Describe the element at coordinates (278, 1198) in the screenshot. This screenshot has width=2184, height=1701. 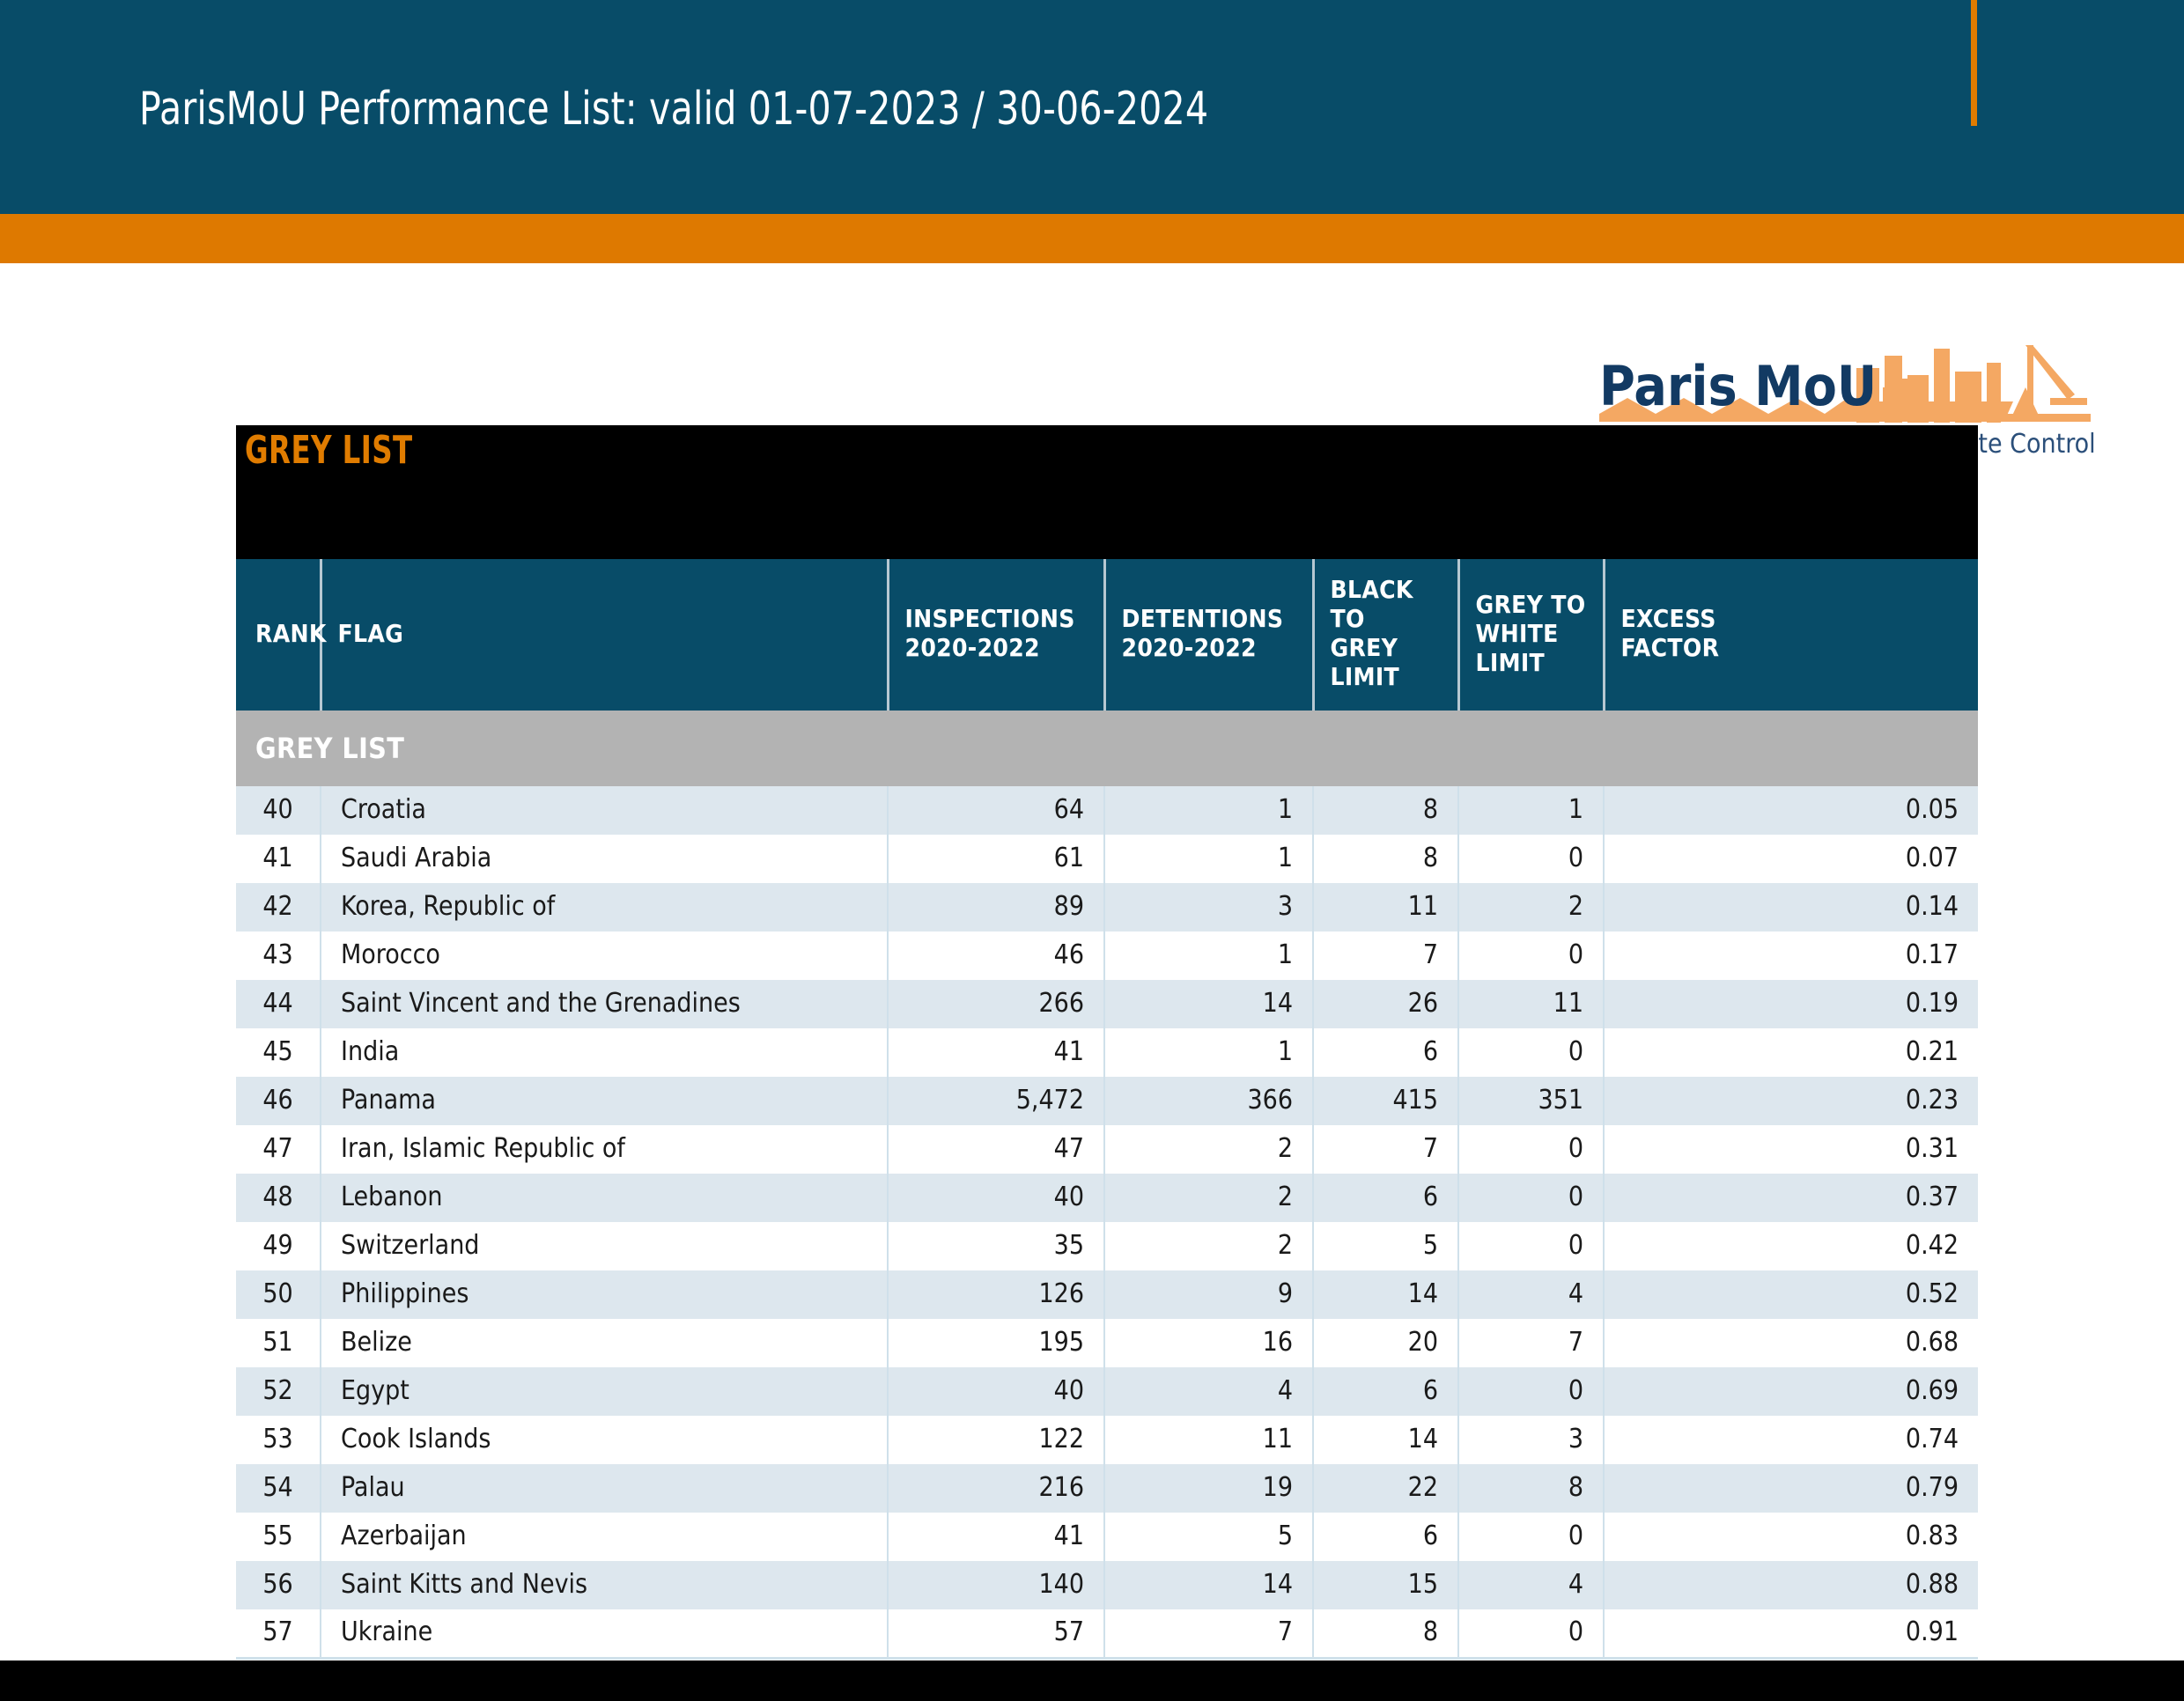
I see `cell-rank: 48` at that location.